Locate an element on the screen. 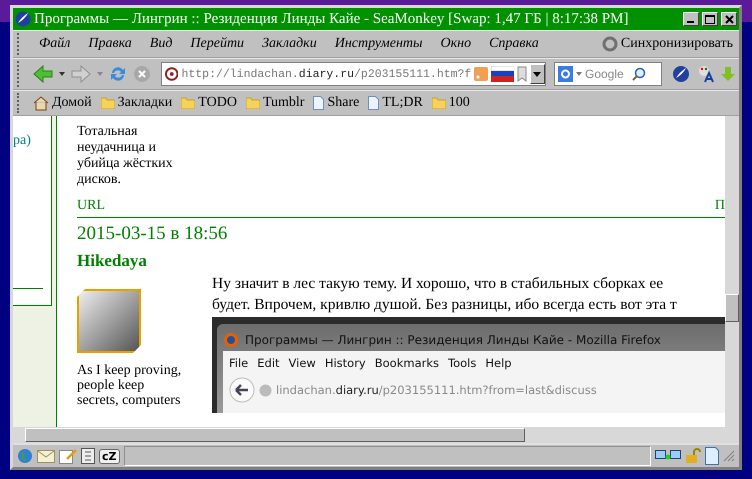  flag-icon is located at coordinates (502, 74).